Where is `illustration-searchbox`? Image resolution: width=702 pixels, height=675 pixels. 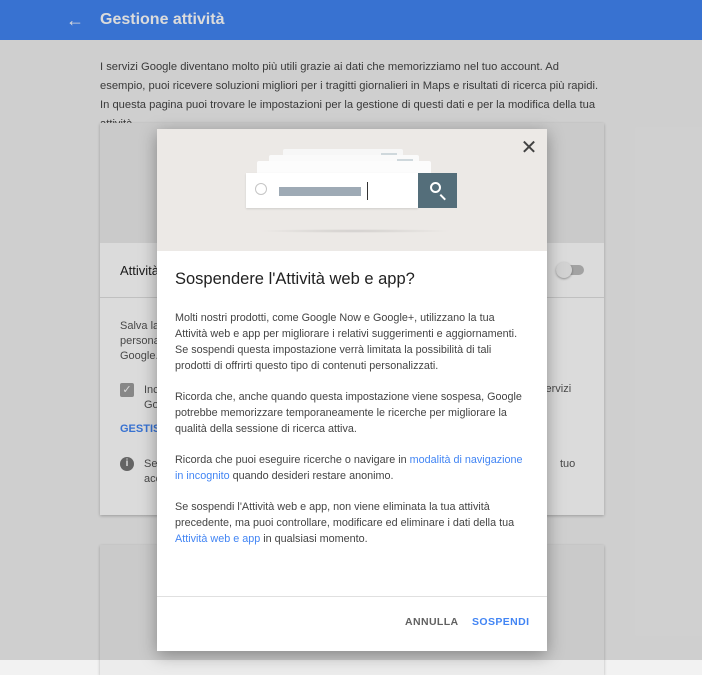 illustration-searchbox is located at coordinates (332, 190).